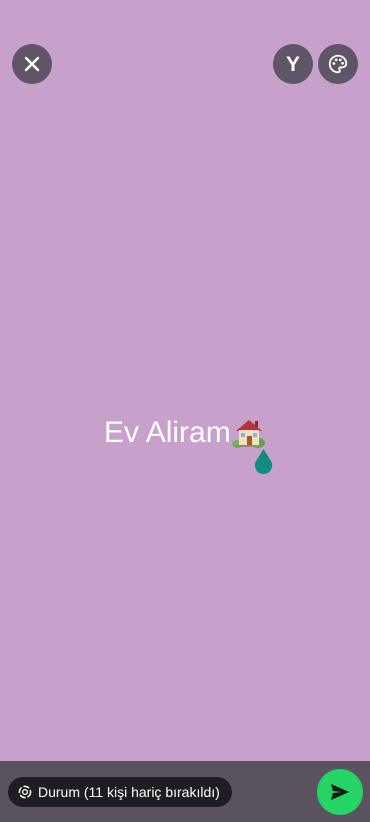 This screenshot has height=822, width=370. I want to click on color-palette-button, so click(338, 64).